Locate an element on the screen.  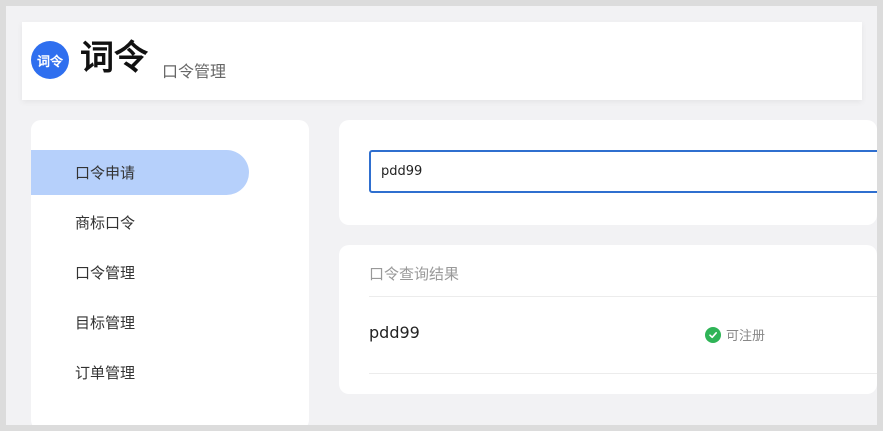
sidebar-item-manage: 口令管理 is located at coordinates (140, 272).